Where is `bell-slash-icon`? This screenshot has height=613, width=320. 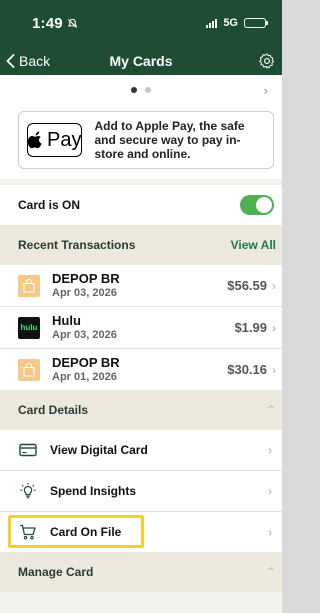 bell-slash-icon is located at coordinates (72, 23).